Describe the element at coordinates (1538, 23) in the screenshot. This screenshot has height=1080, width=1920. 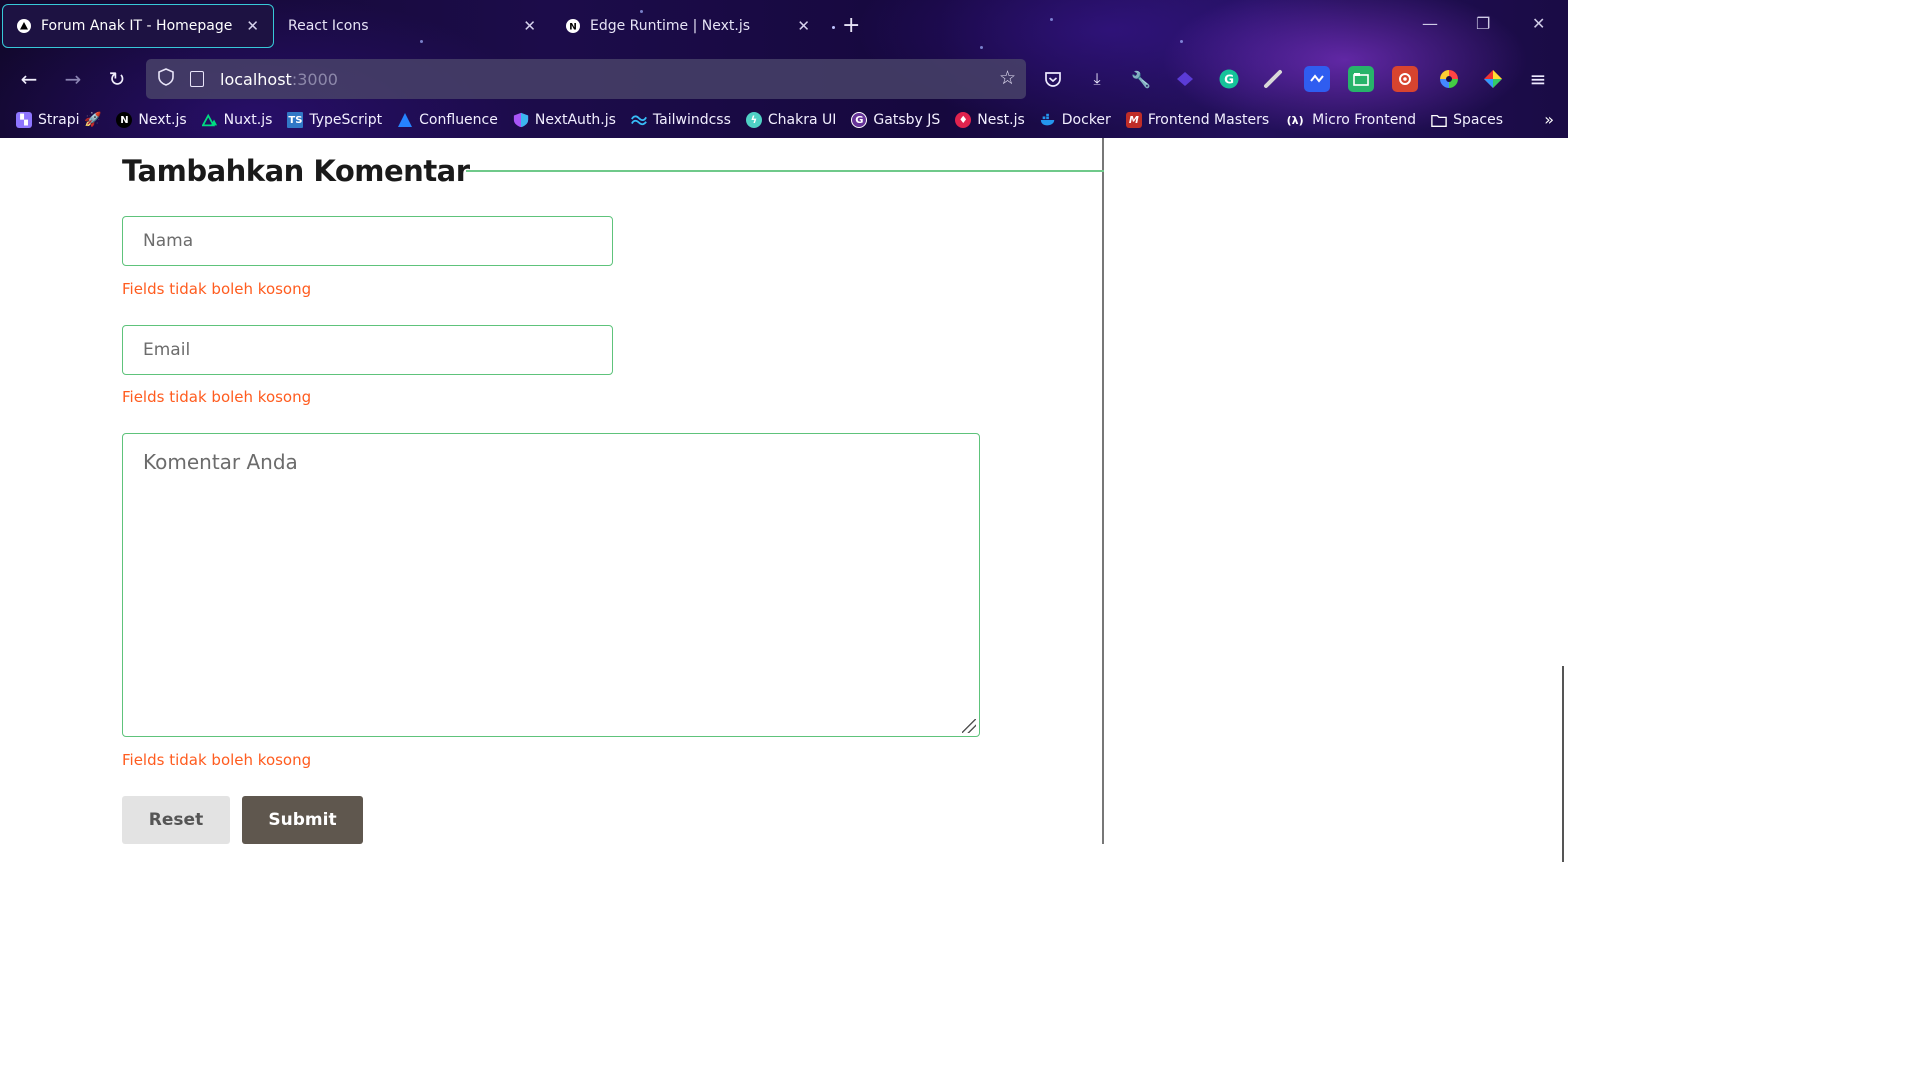
I see `window-close-icon: ✕` at that location.